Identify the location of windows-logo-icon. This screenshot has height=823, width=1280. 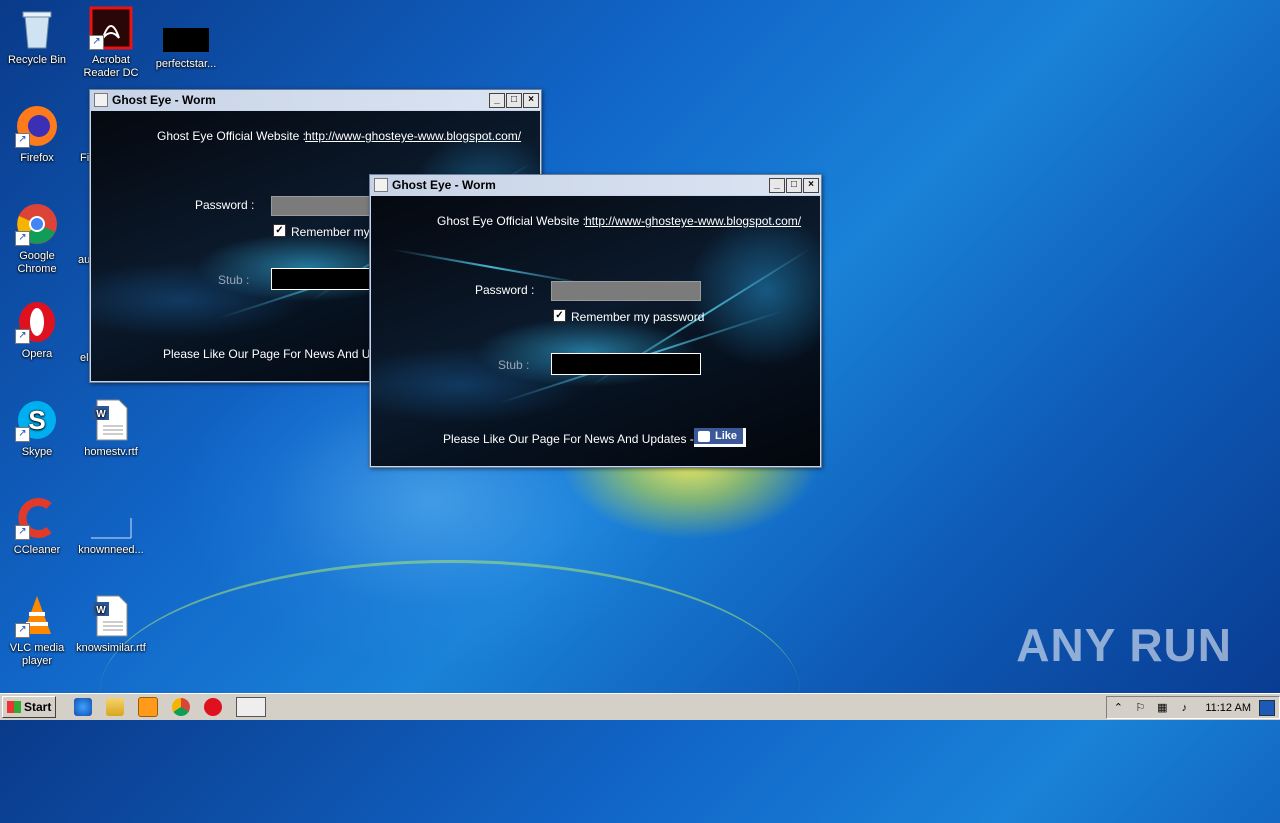
(14, 707).